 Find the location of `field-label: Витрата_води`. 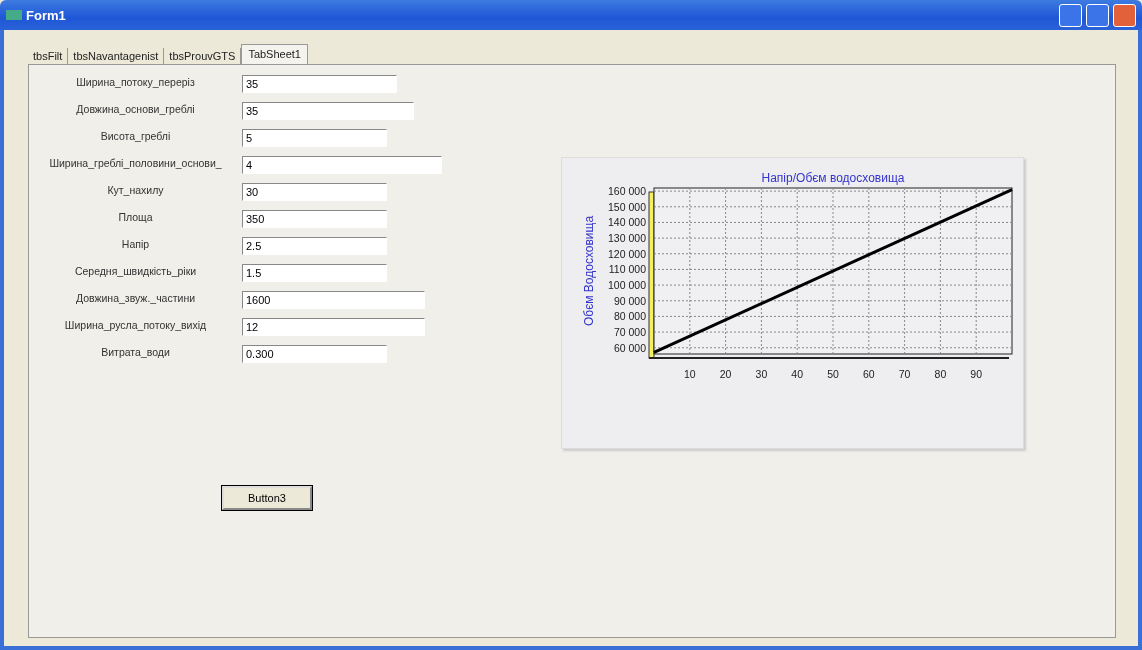

field-label: Витрата_води is located at coordinates (135, 351).